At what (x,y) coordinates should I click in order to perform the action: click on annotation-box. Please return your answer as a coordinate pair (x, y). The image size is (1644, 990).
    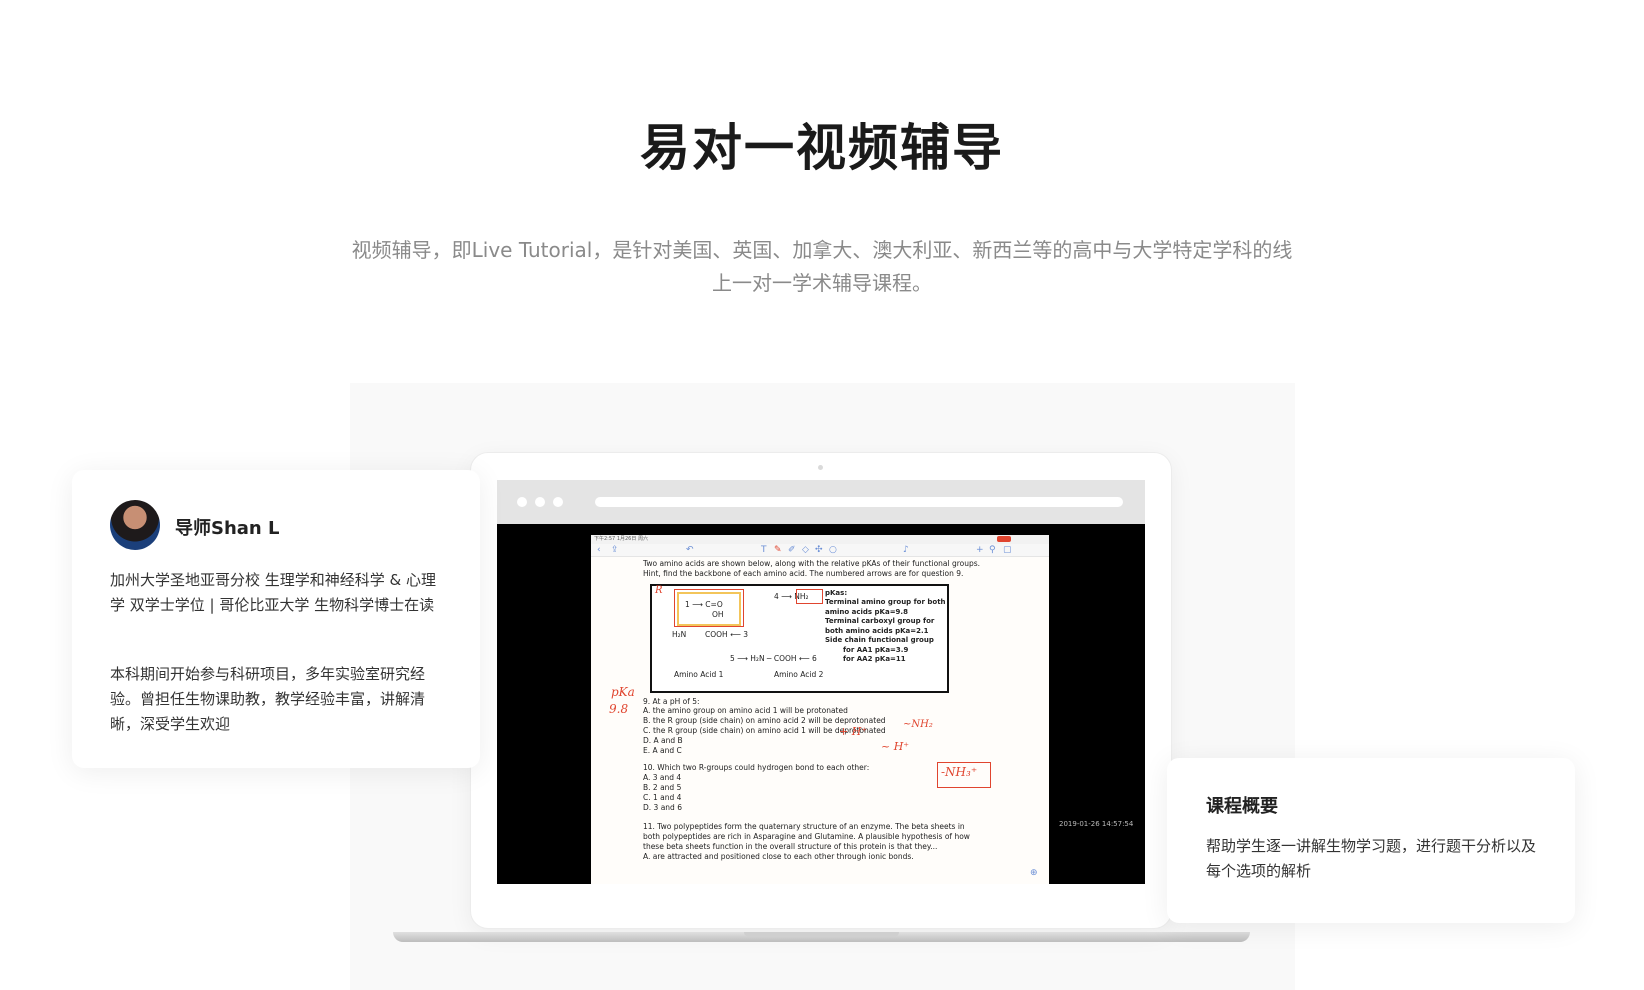
    Looking at the image, I should click on (809, 596).